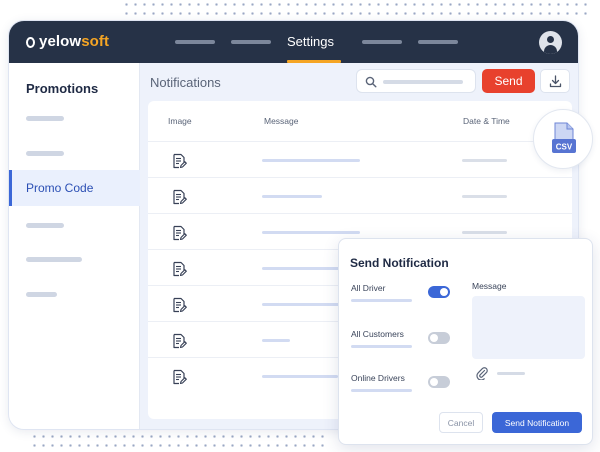  I want to click on logo: yelowsoft, so click(67, 41).